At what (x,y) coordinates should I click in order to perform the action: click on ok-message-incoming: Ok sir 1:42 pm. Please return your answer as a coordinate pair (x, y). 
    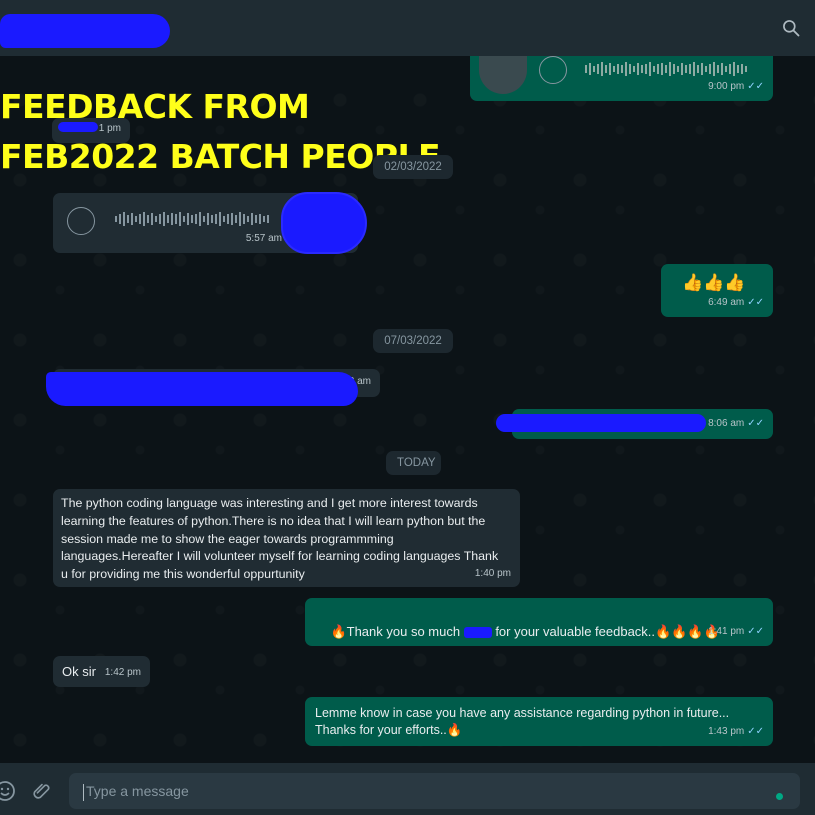
    Looking at the image, I should click on (101, 671).